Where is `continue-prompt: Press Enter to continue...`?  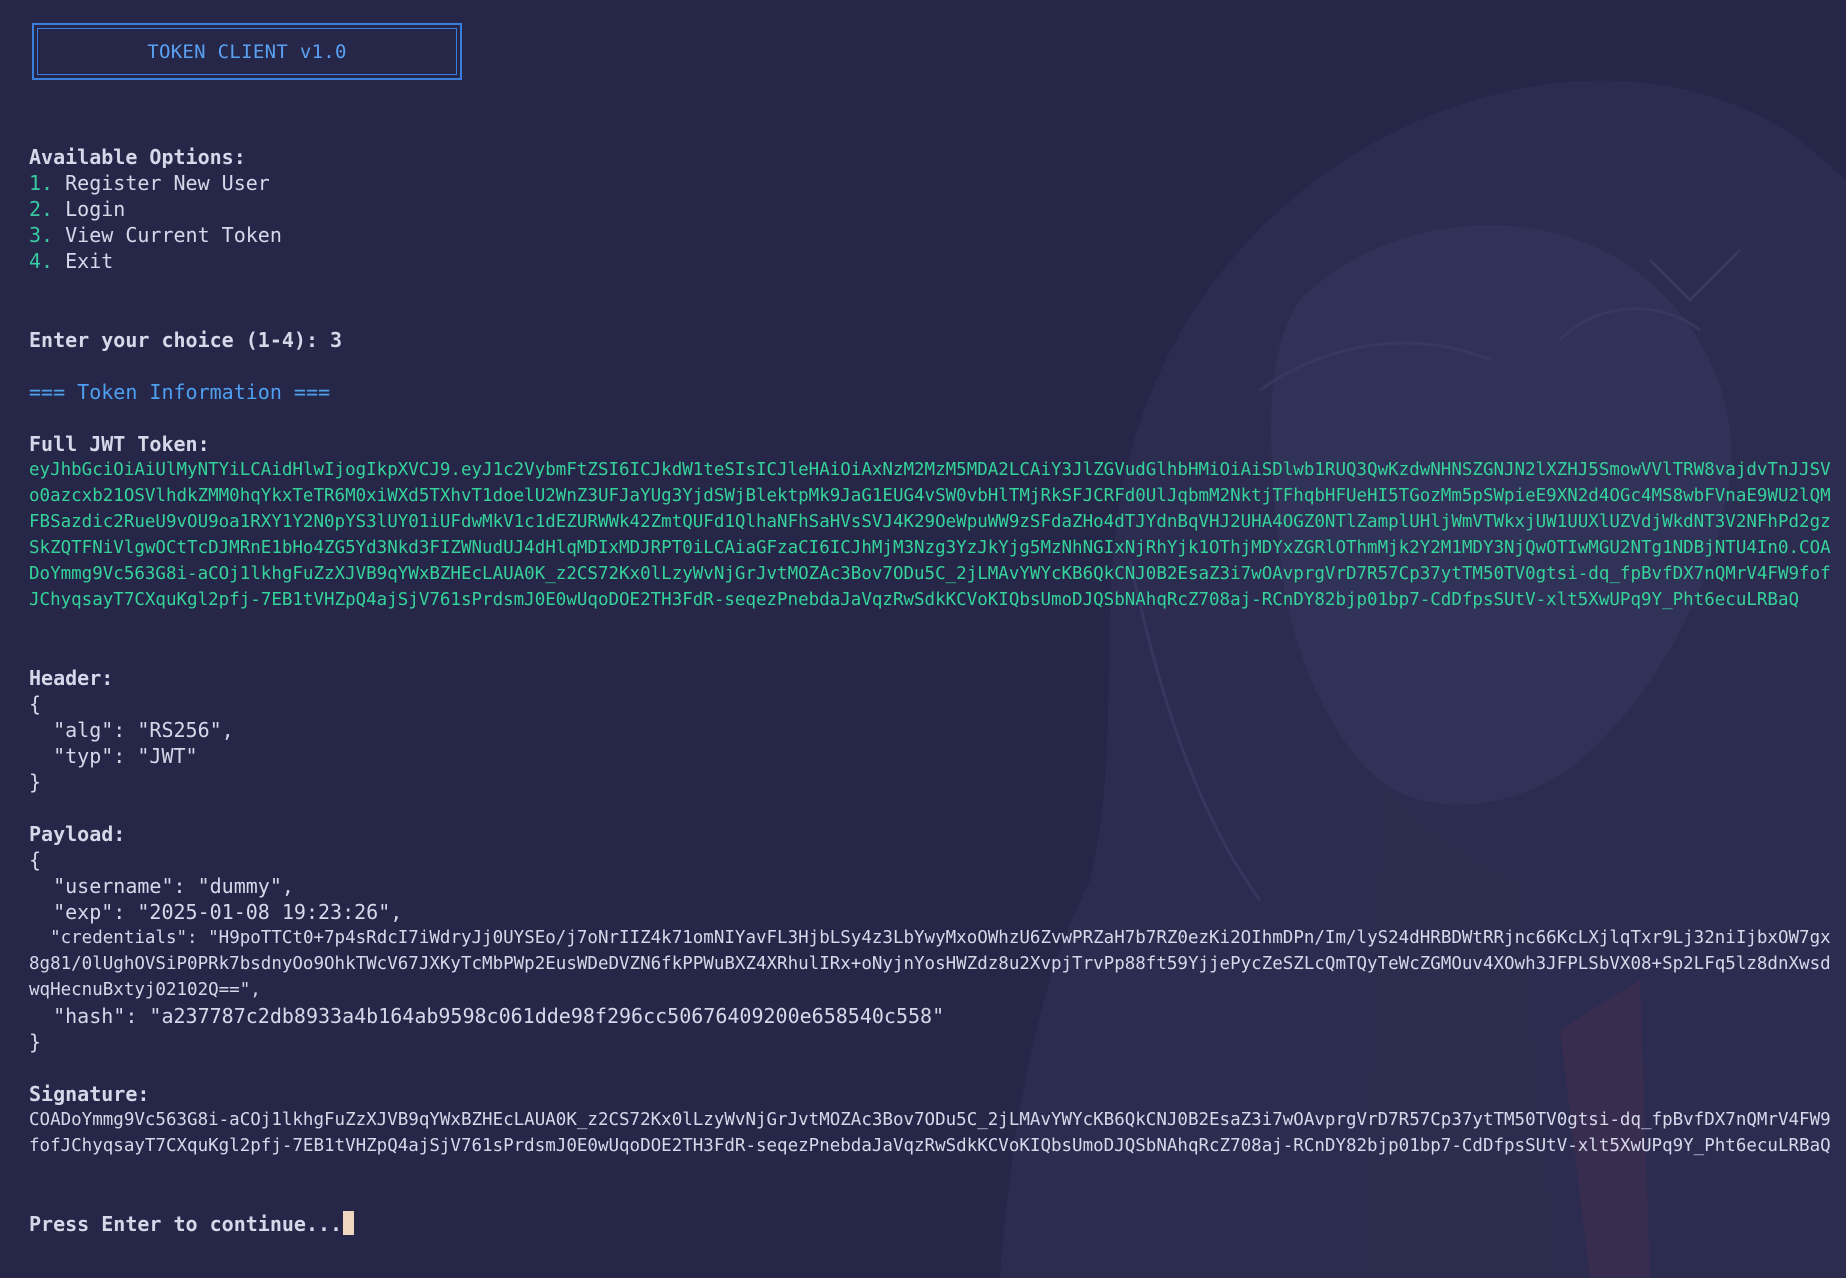
continue-prompt: Press Enter to continue... is located at coordinates (192, 1224).